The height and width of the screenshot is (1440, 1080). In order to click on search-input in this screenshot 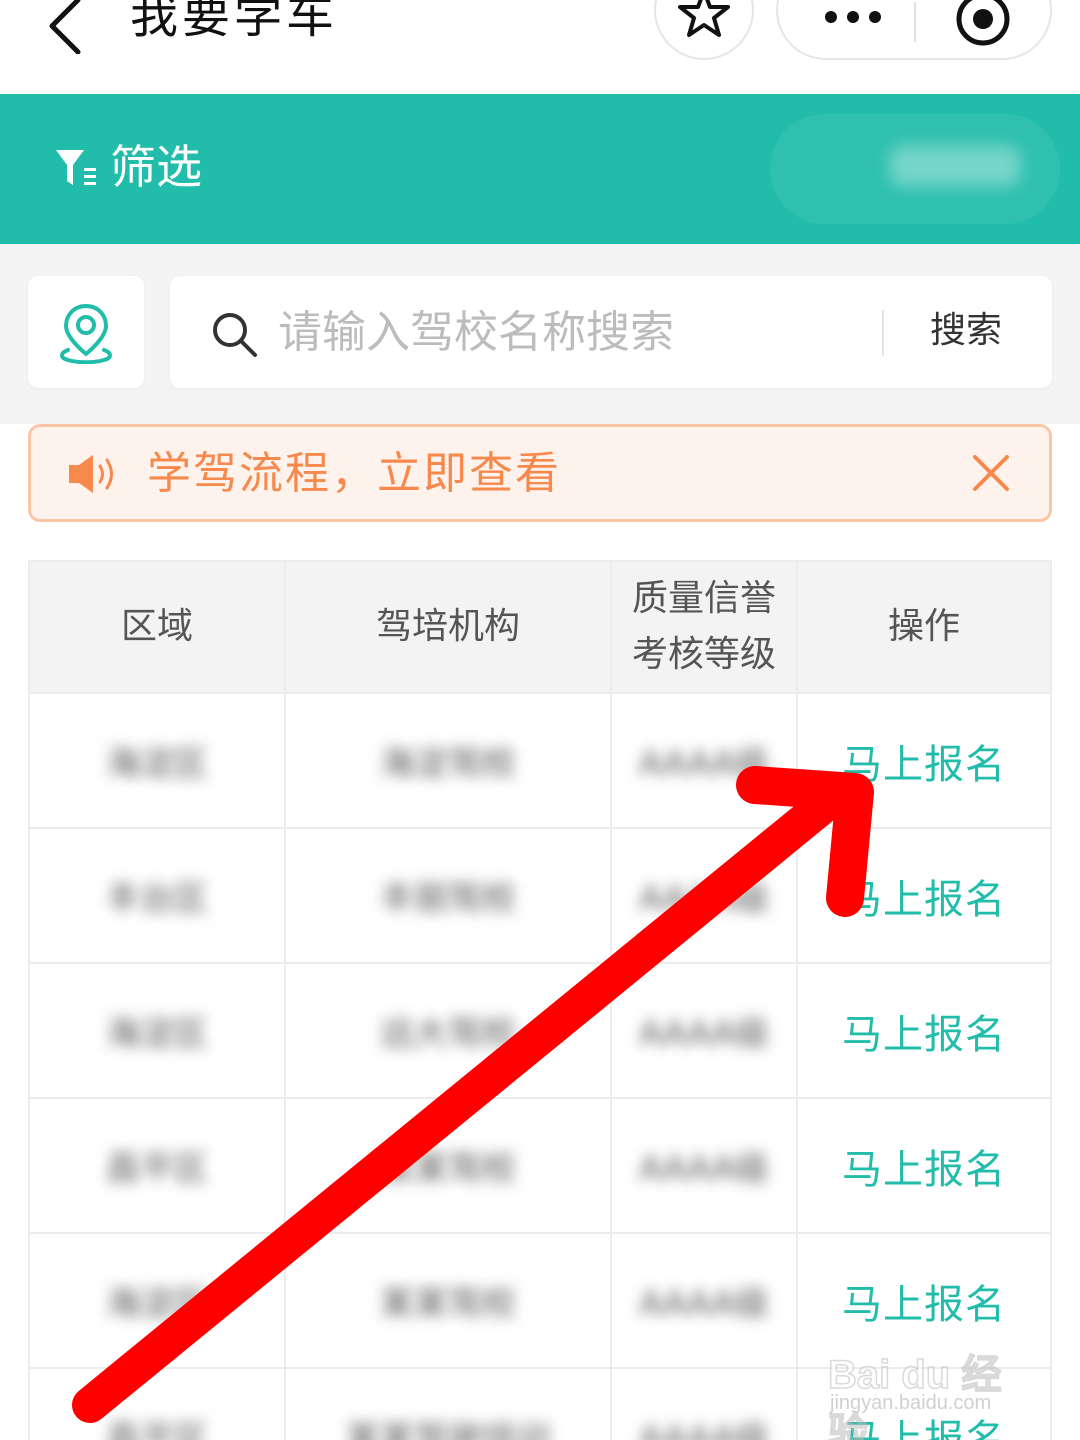, I will do `click(568, 332)`.